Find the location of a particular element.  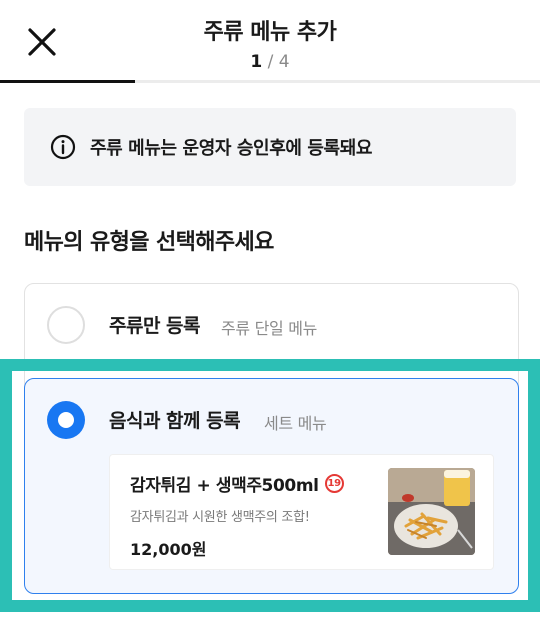

option-label: 주류만 등록 is located at coordinates (155, 326).